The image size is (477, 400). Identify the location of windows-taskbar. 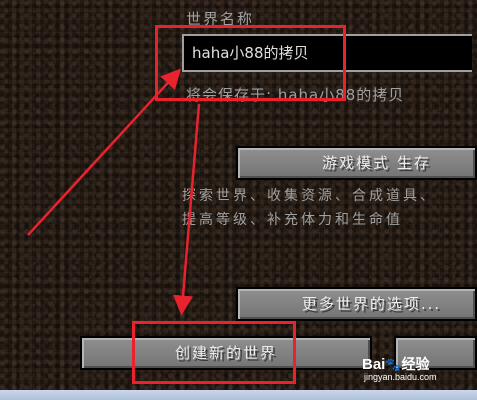
(238, 395).